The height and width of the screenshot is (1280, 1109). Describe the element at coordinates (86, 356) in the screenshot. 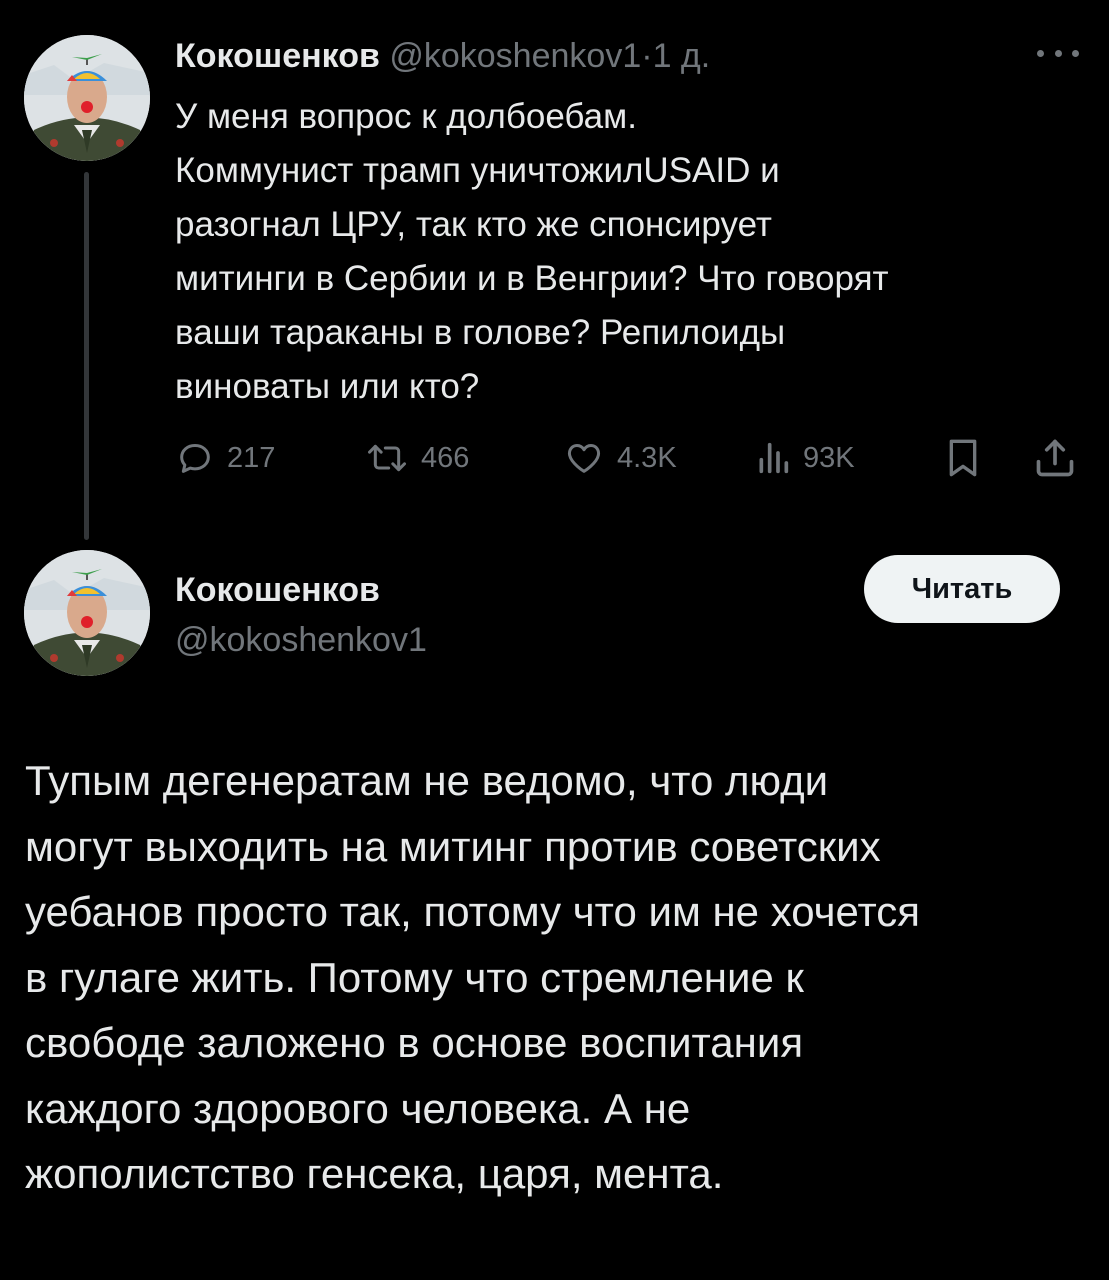

I see `thread-connector-line` at that location.